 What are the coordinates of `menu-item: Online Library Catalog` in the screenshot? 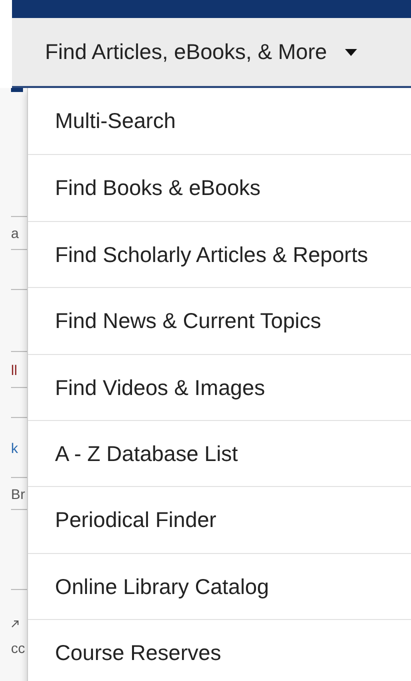 It's located at (219, 586).